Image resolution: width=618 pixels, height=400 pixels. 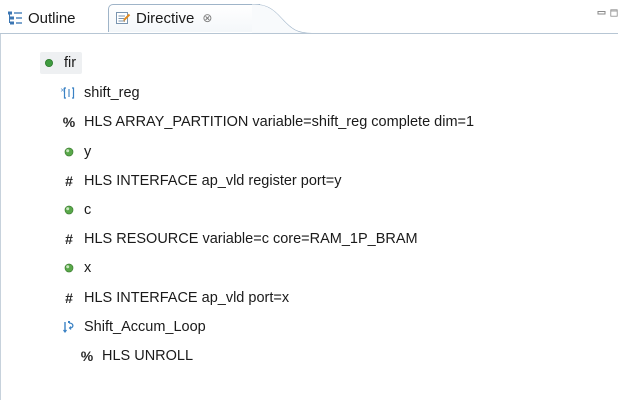 What do you see at coordinates (61, 63) in the screenshot?
I see `tree-node-fir: fir` at bounding box center [61, 63].